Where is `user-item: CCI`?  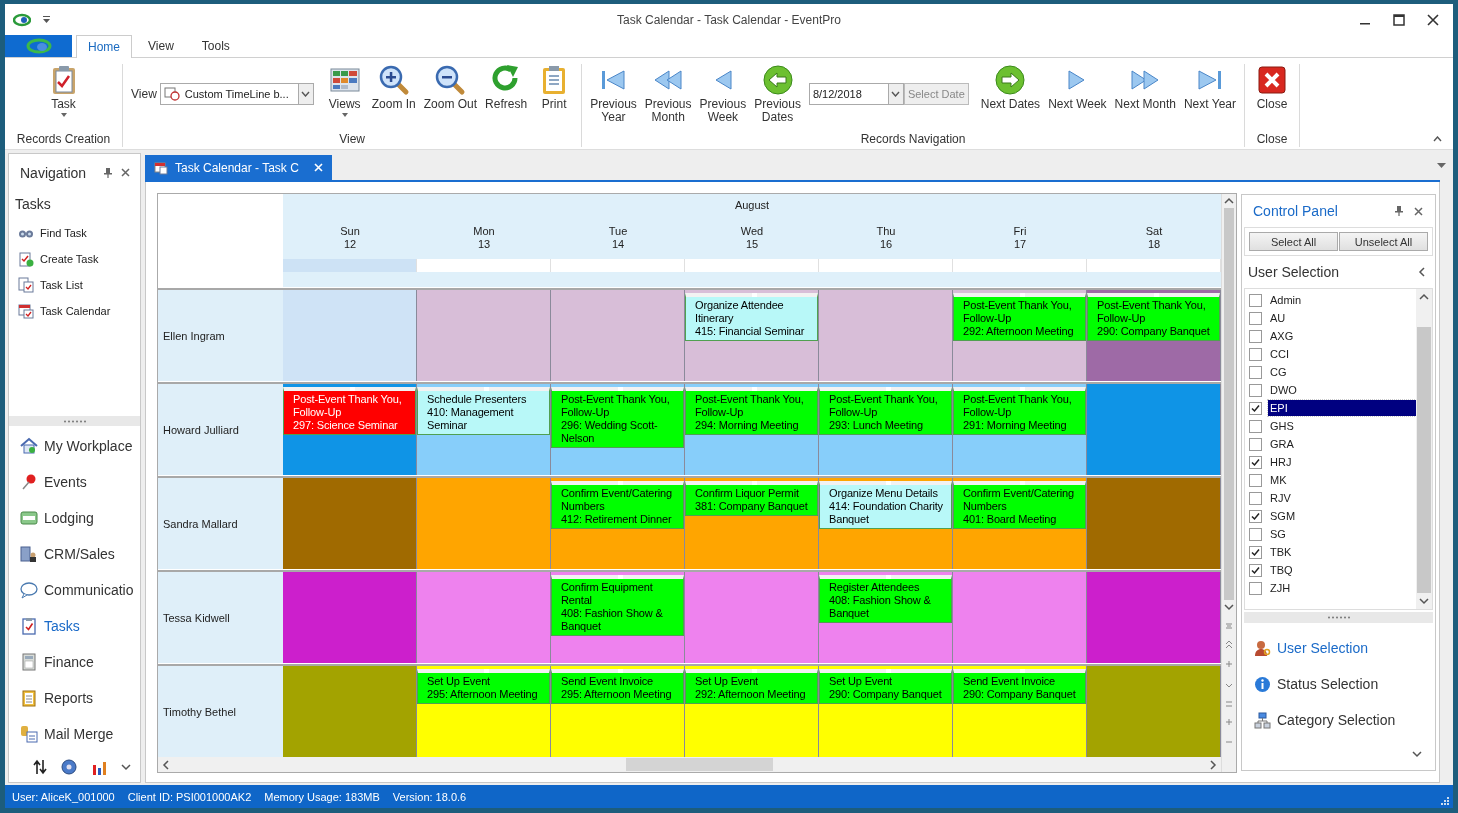
user-item: CCI is located at coordinates (1342, 354).